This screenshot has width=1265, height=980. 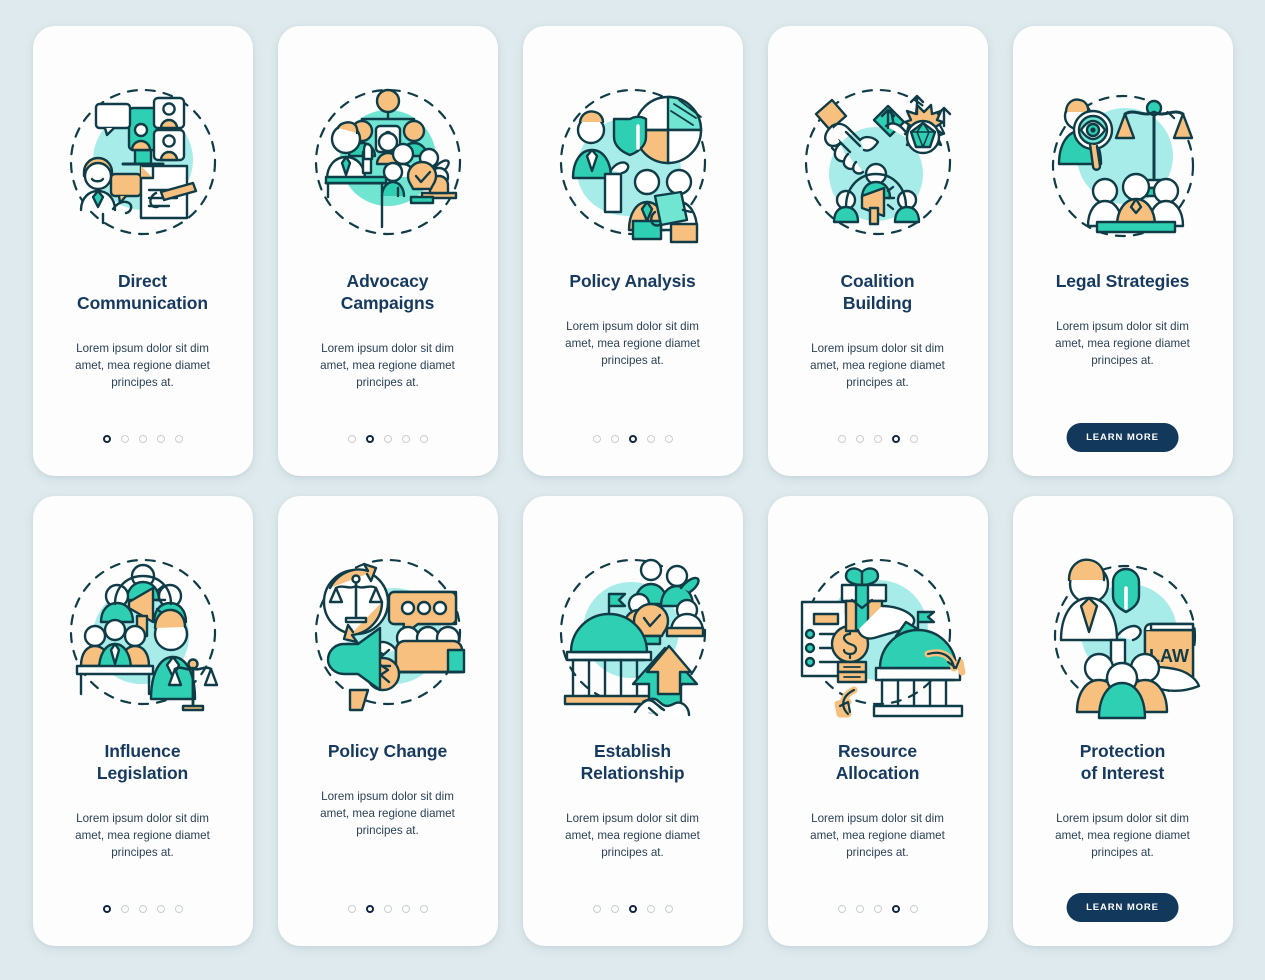 I want to click on establish-relationship-illustration, so click(x=633, y=634).